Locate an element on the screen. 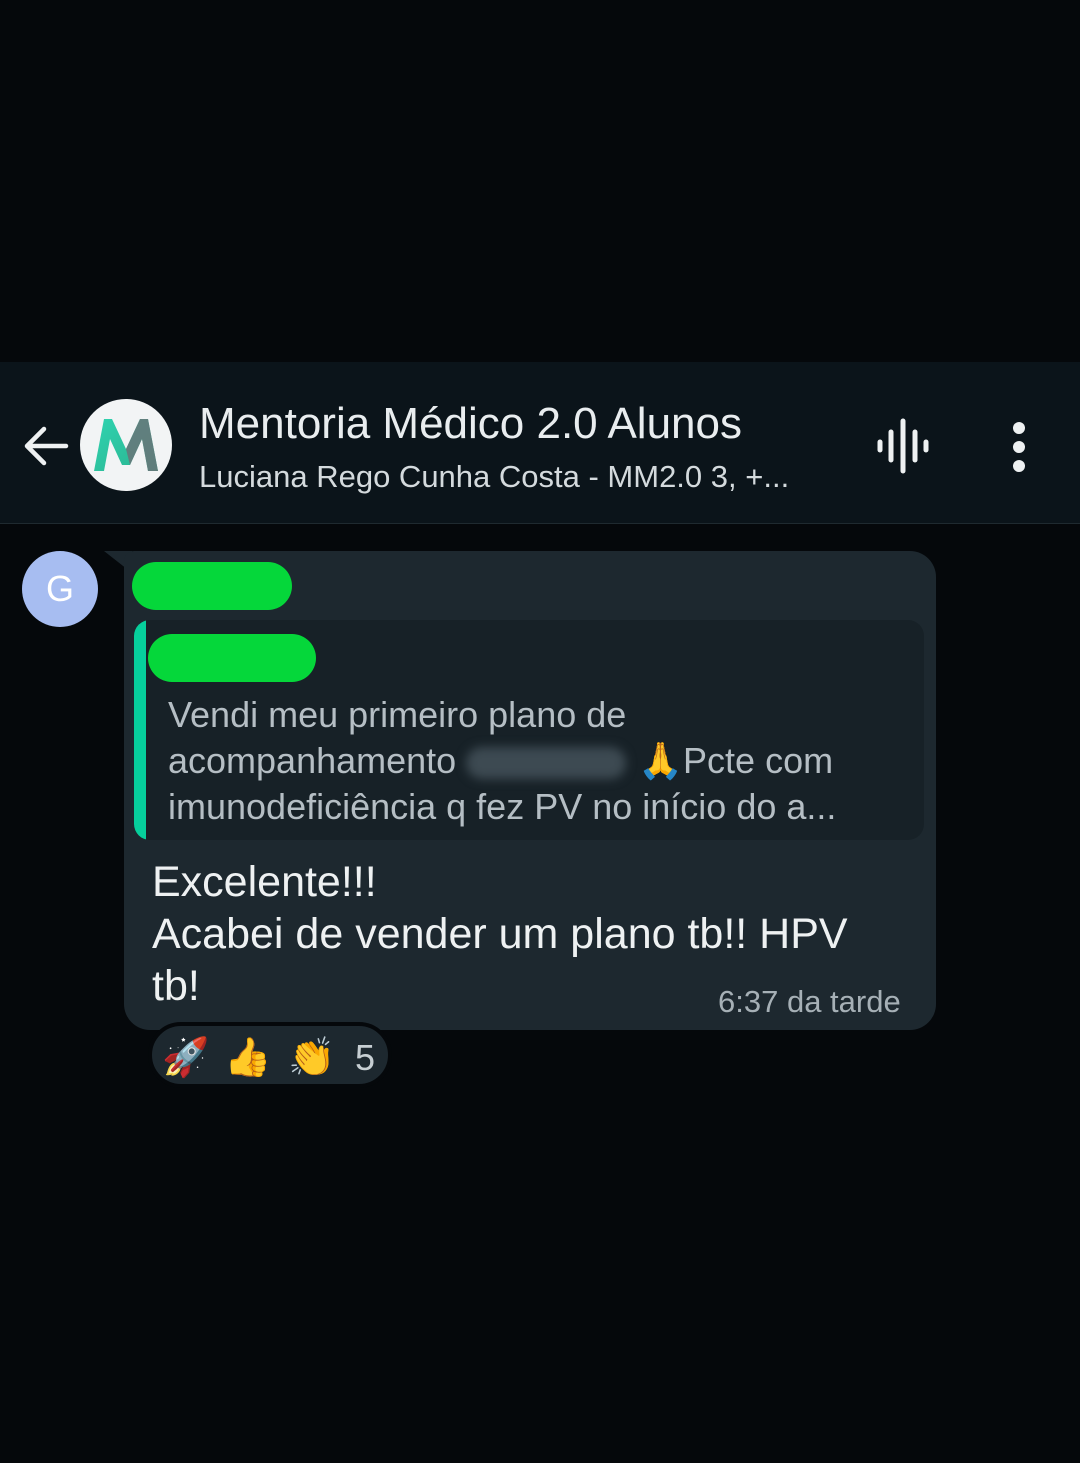 This screenshot has height=1463, width=1080. sender-name-redacted is located at coordinates (212, 586).